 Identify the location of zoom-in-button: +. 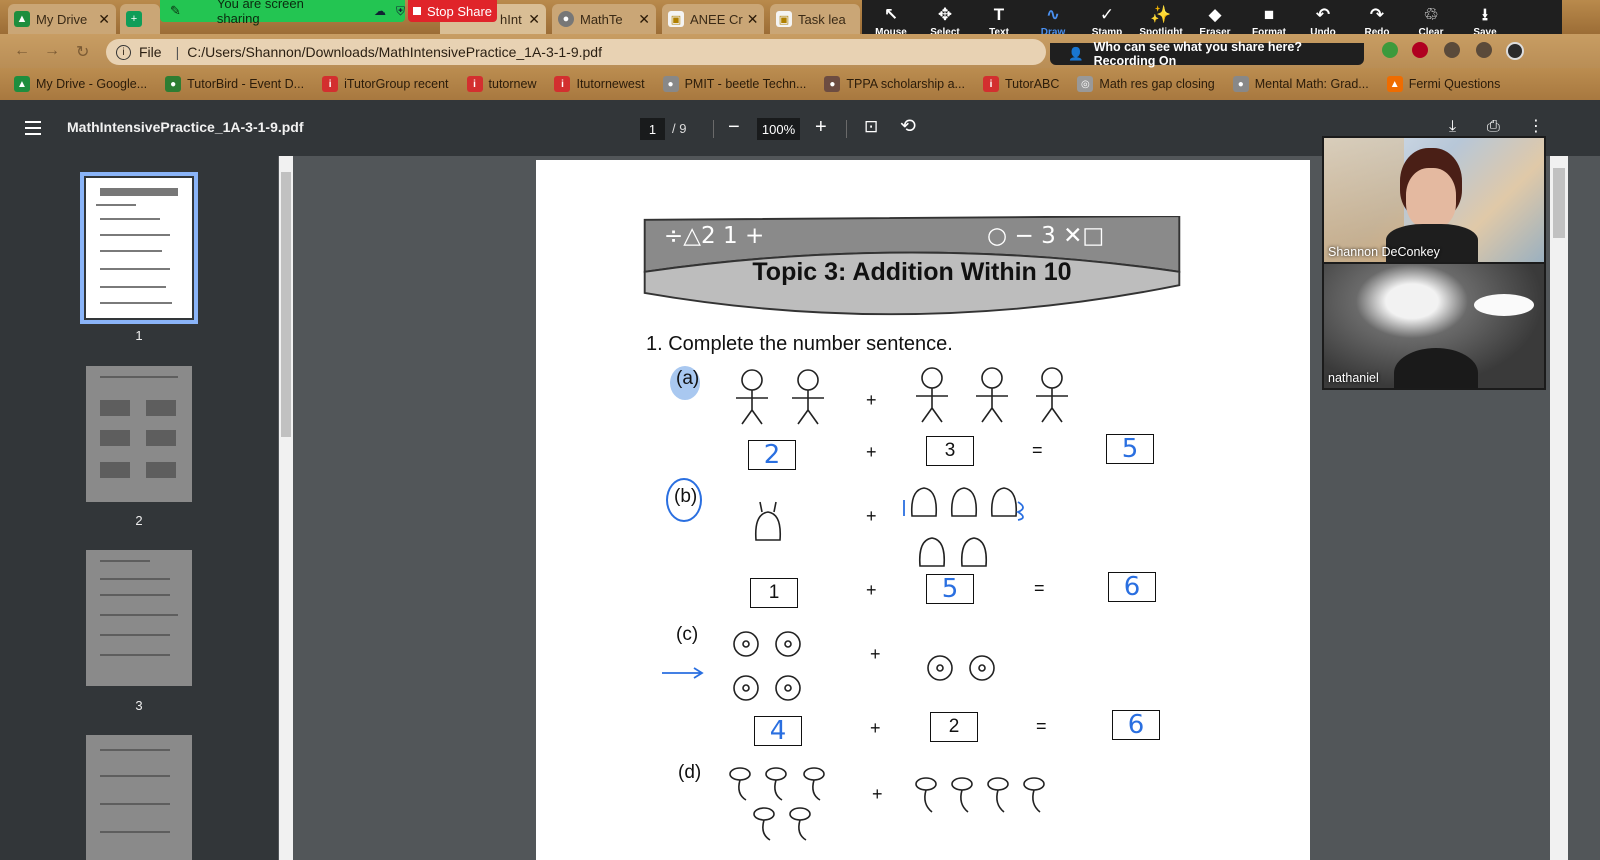
(821, 127).